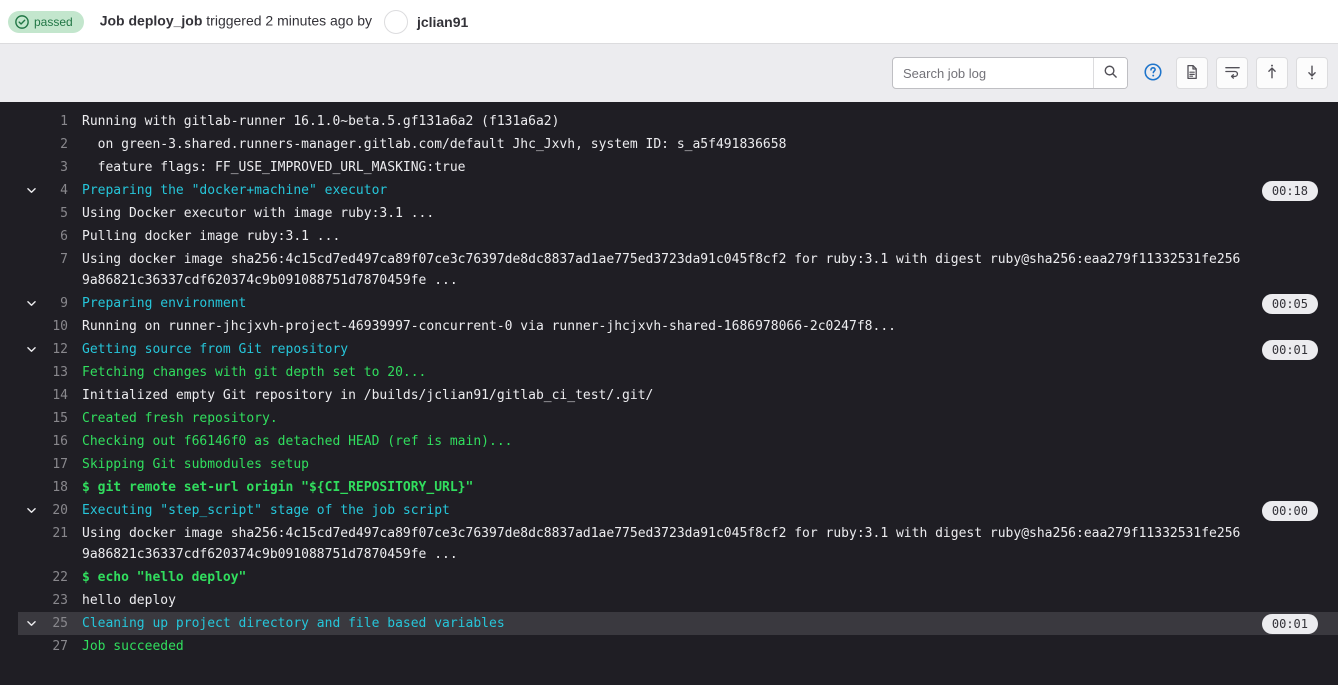 This screenshot has width=1338, height=685. I want to click on job-trigger-info: triggered 2 minutes ago by, so click(289, 20).